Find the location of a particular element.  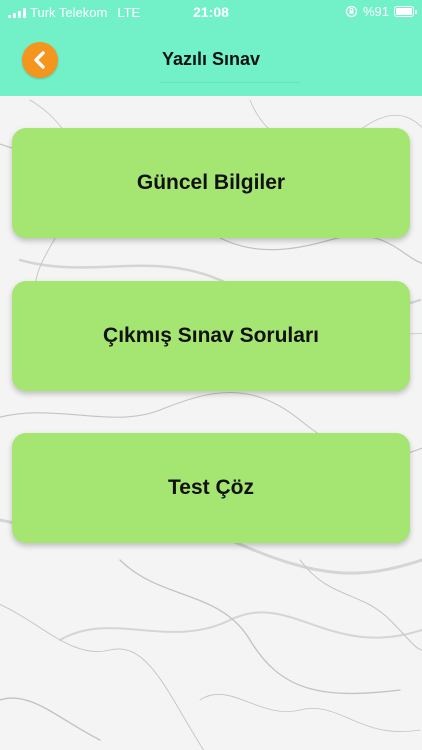

title-divider is located at coordinates (230, 82).